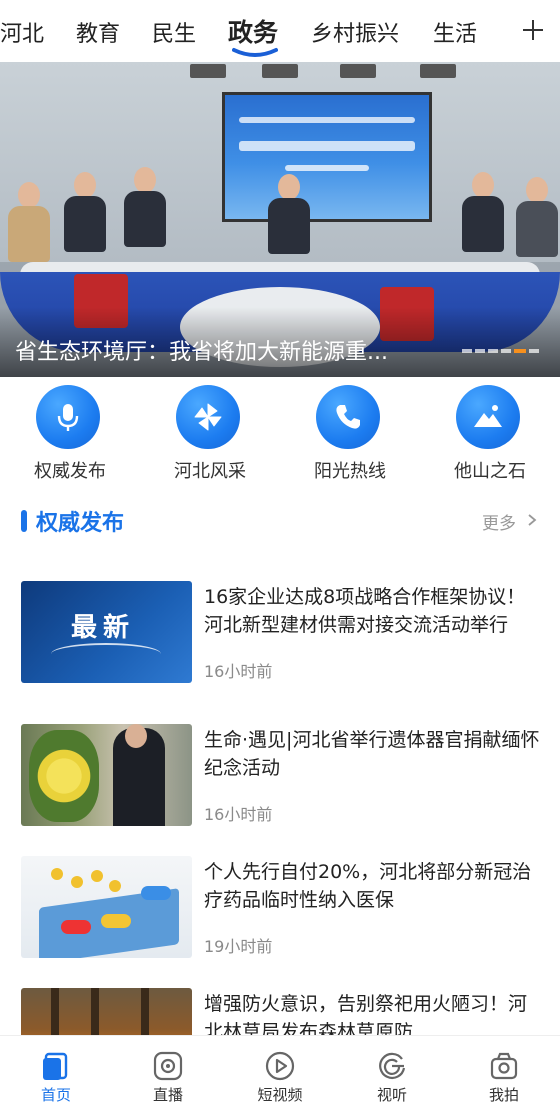 This screenshot has width=560, height=1109. I want to click on microphone-icon, so click(68, 417).